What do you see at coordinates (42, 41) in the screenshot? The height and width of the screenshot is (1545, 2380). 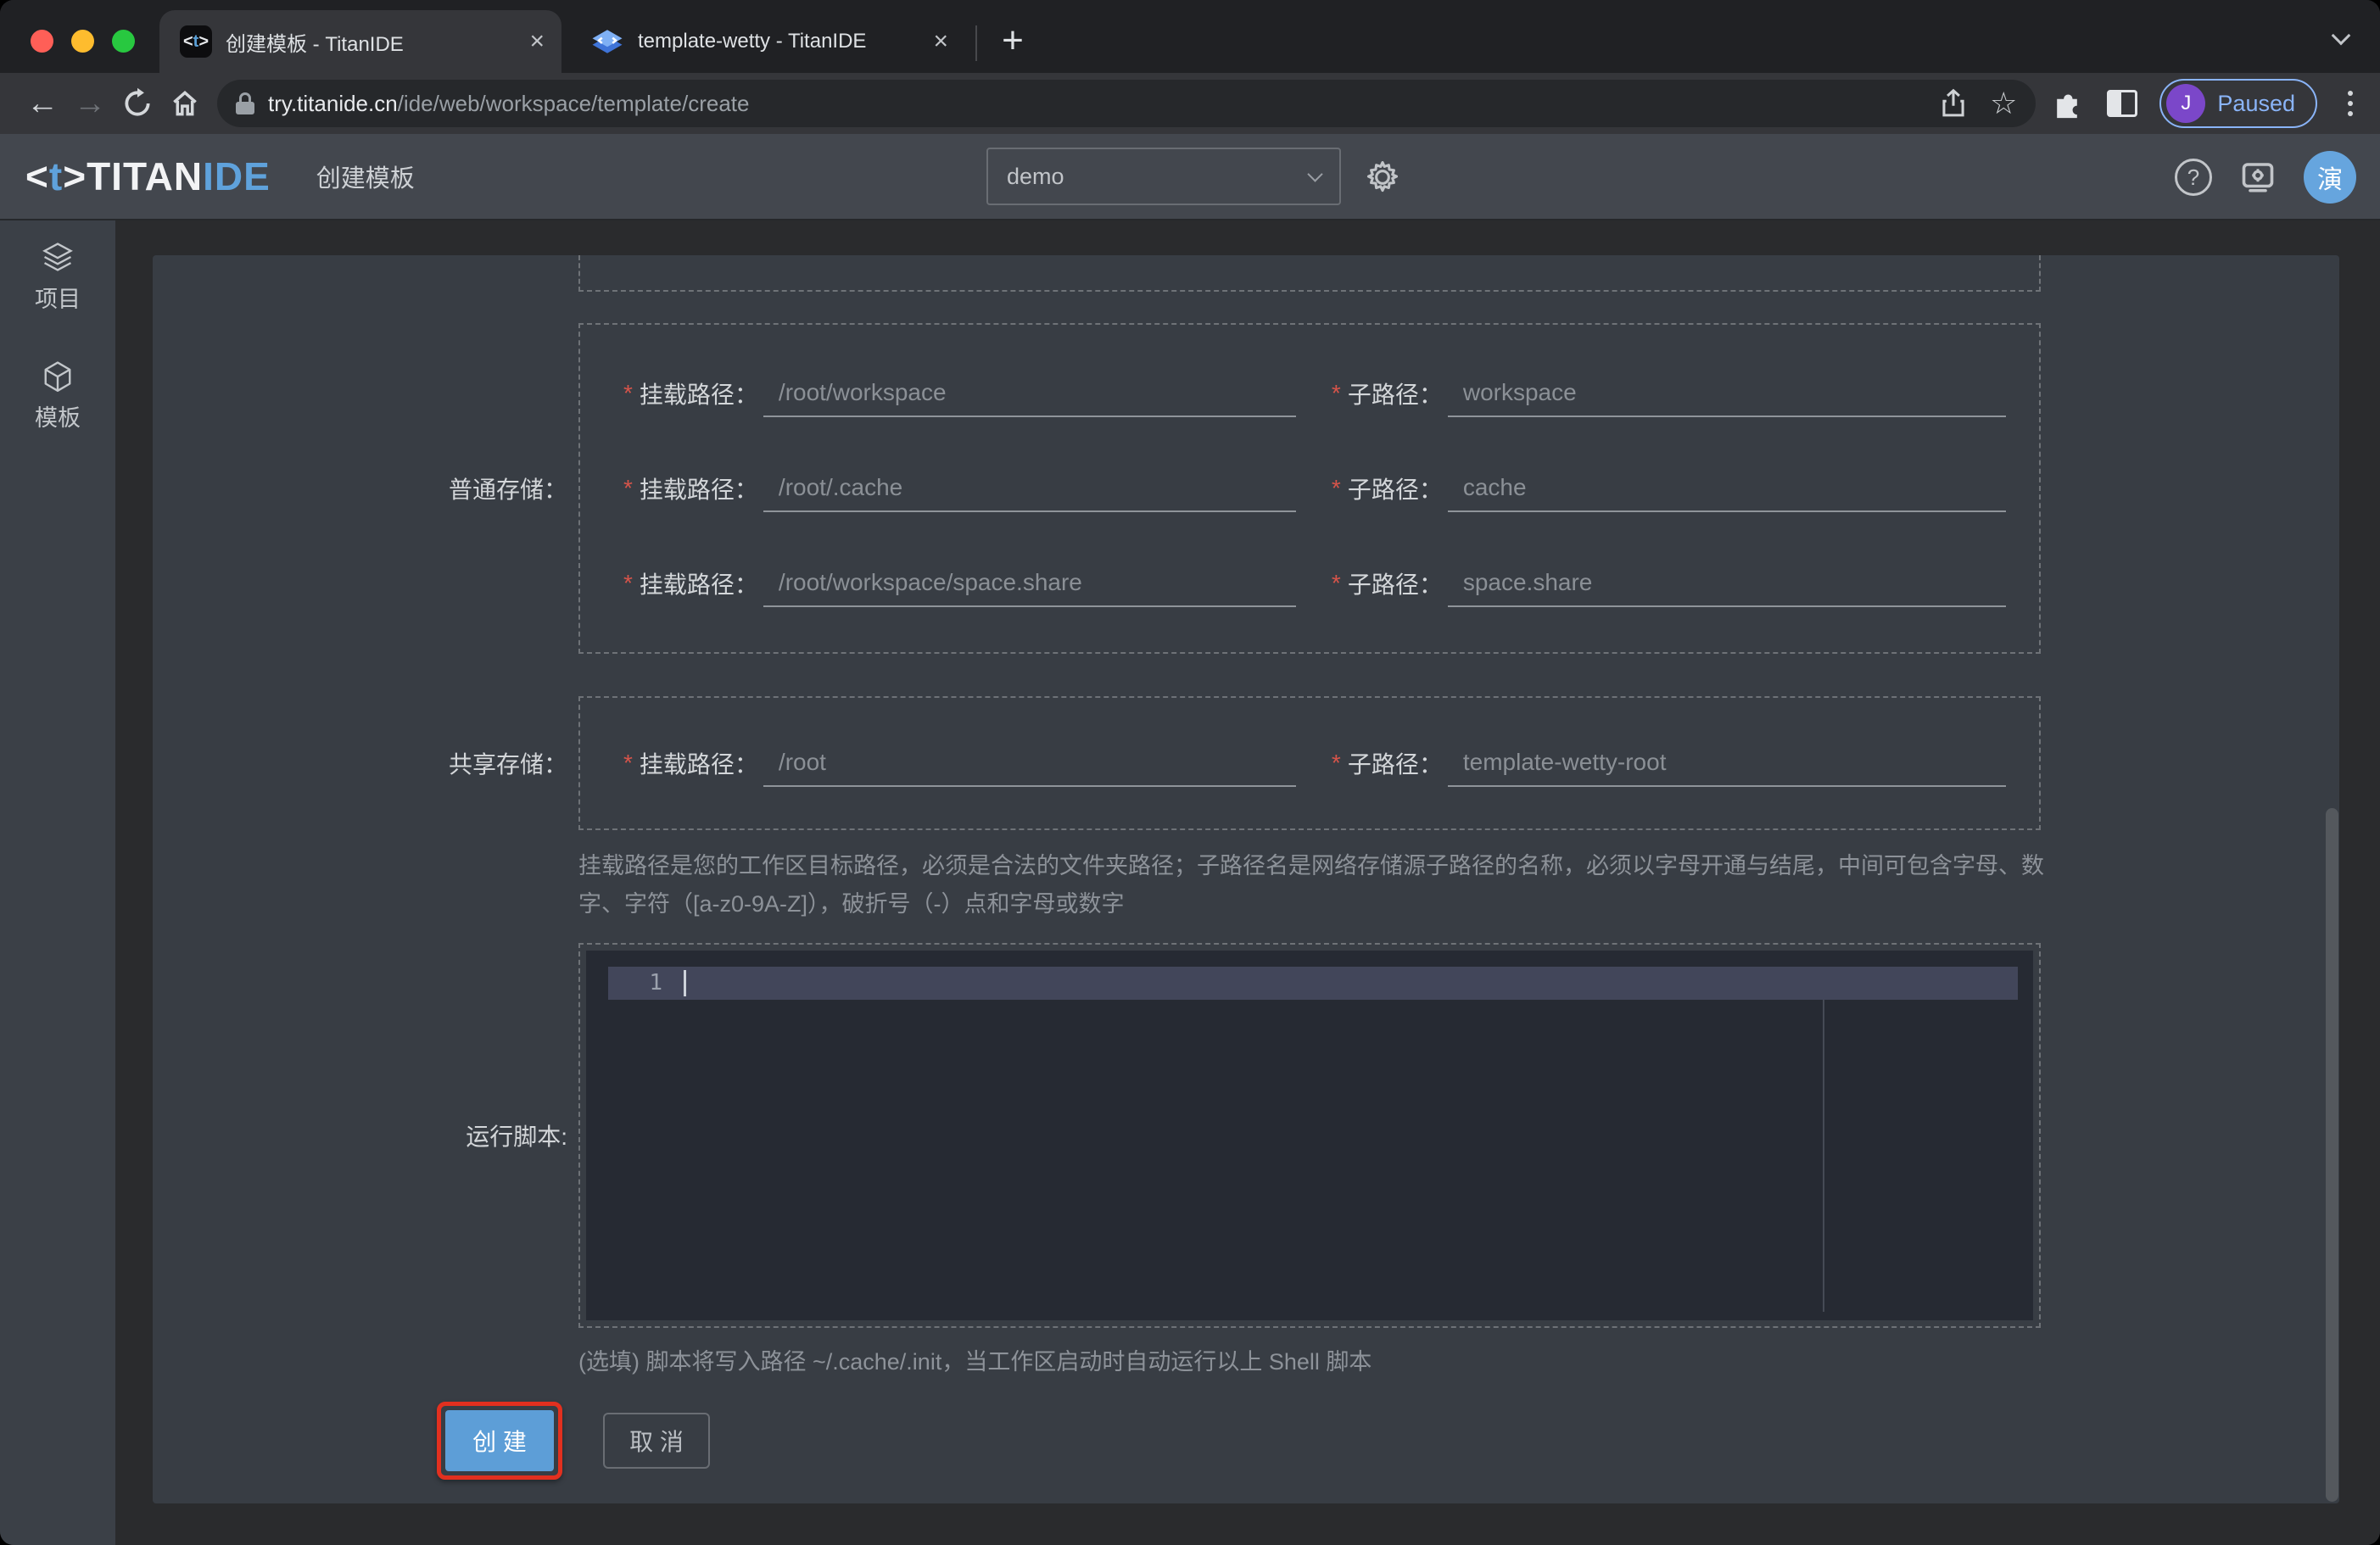 I see `close-window-button` at bounding box center [42, 41].